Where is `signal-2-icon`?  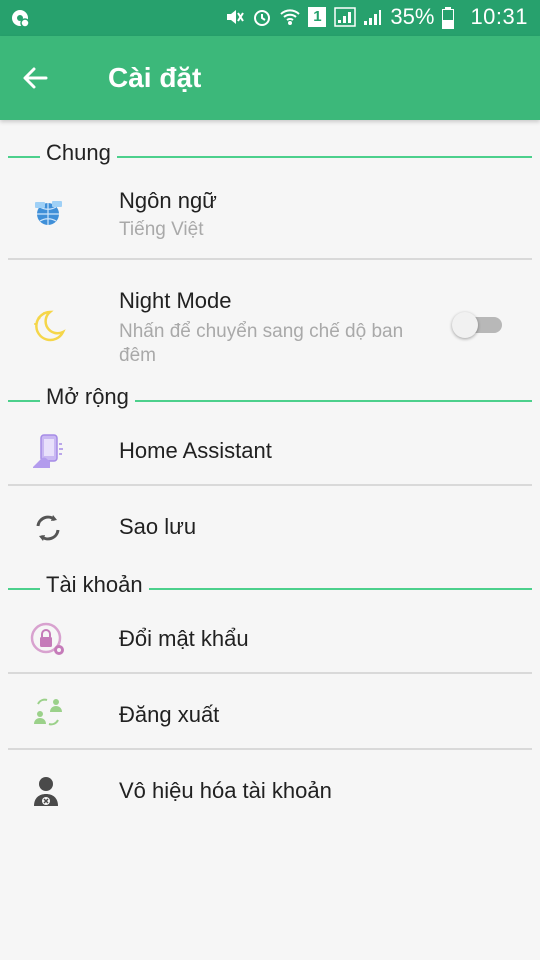
signal-2-icon is located at coordinates (372, 17).